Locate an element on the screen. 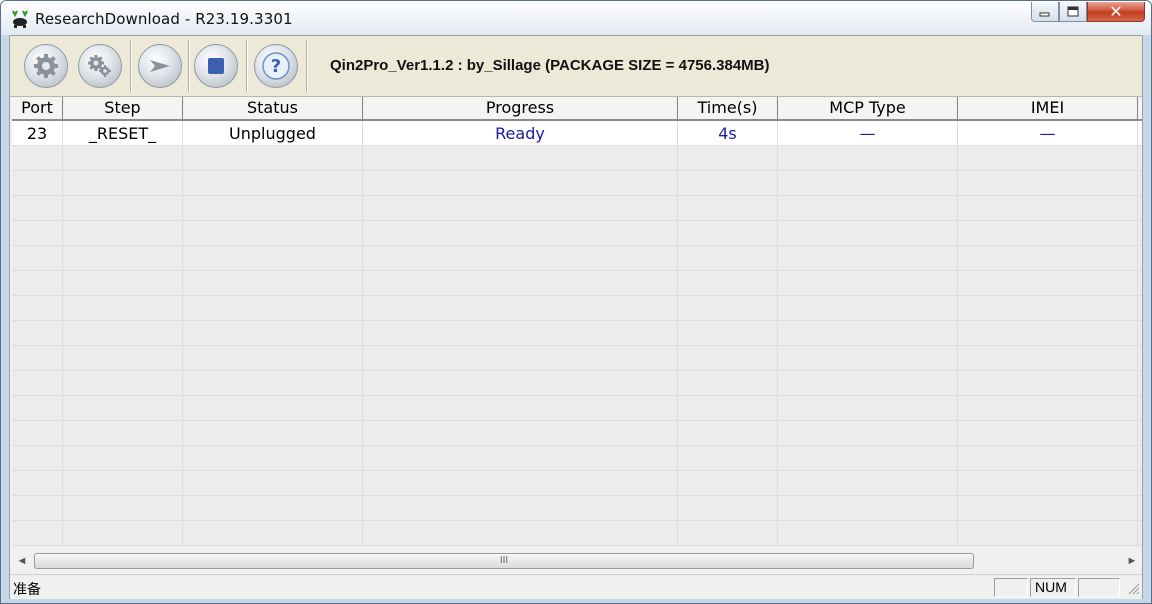  minimize-icon is located at coordinates (1044, 14).